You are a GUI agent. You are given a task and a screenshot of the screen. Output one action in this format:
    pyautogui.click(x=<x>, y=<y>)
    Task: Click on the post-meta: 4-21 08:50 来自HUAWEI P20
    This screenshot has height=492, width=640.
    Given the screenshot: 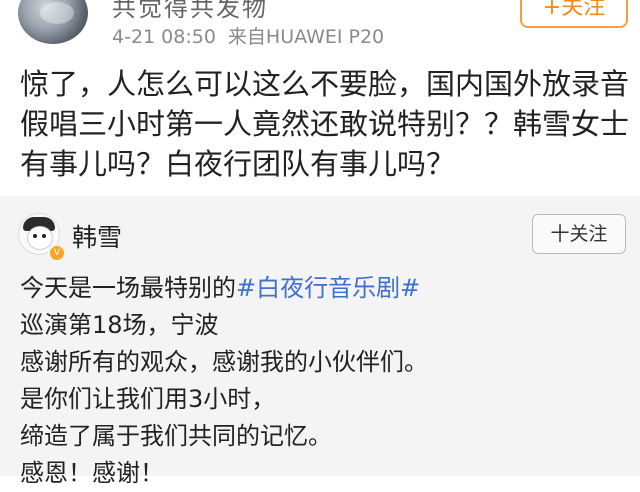 What is the action you would take?
    pyautogui.click(x=248, y=35)
    